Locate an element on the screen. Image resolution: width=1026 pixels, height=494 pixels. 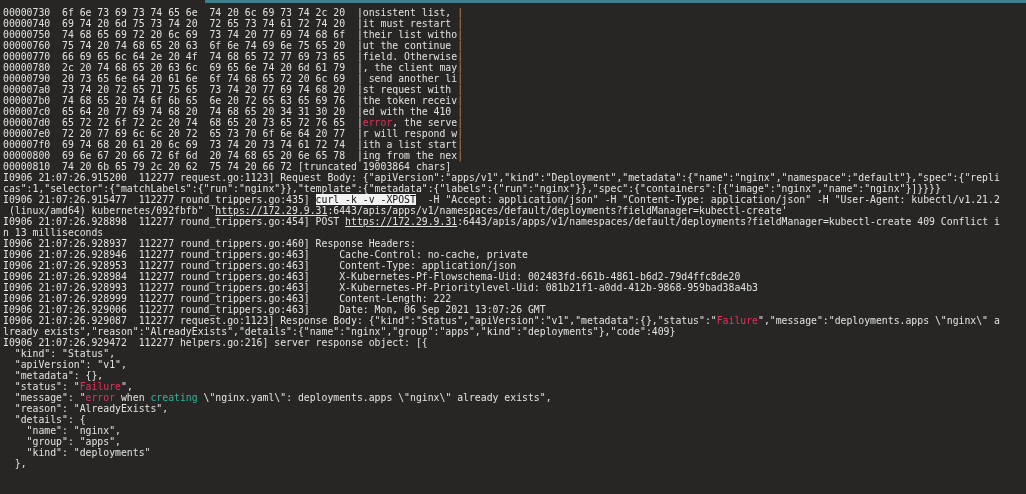
log-line: I0906 21:07:26.915477 112277 round_trippers.go:435] curl -k -v -XPOST -H "Accept: application/json" -H "Content-Type: application/json" -H "User-Agent: kubectl/v1.21.2 is located at coordinates (501, 199).